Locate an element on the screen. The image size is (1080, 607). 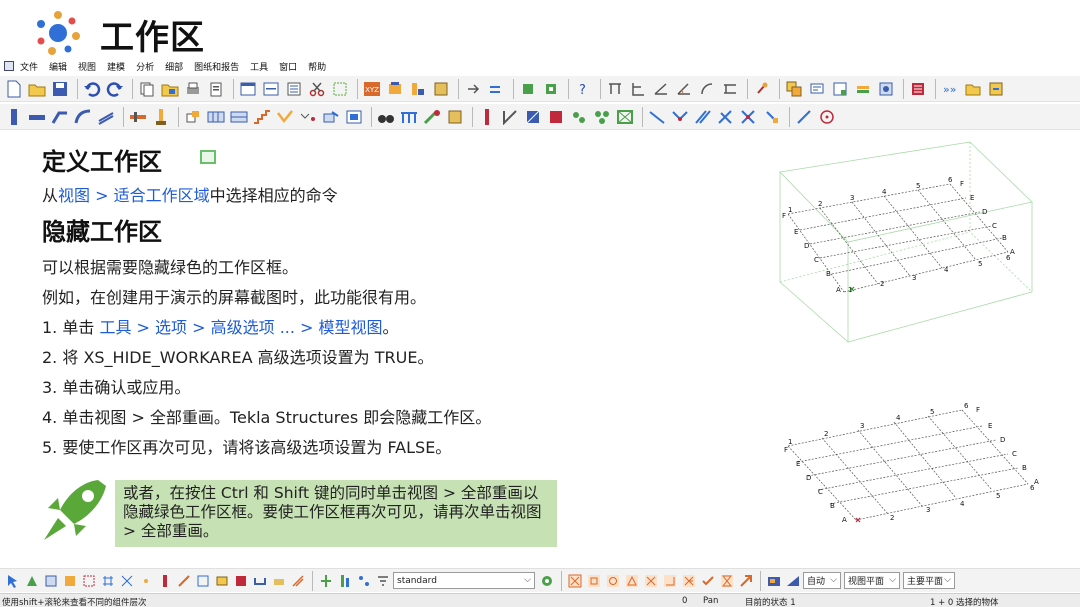
angle-icon is located at coordinates (661, 89).